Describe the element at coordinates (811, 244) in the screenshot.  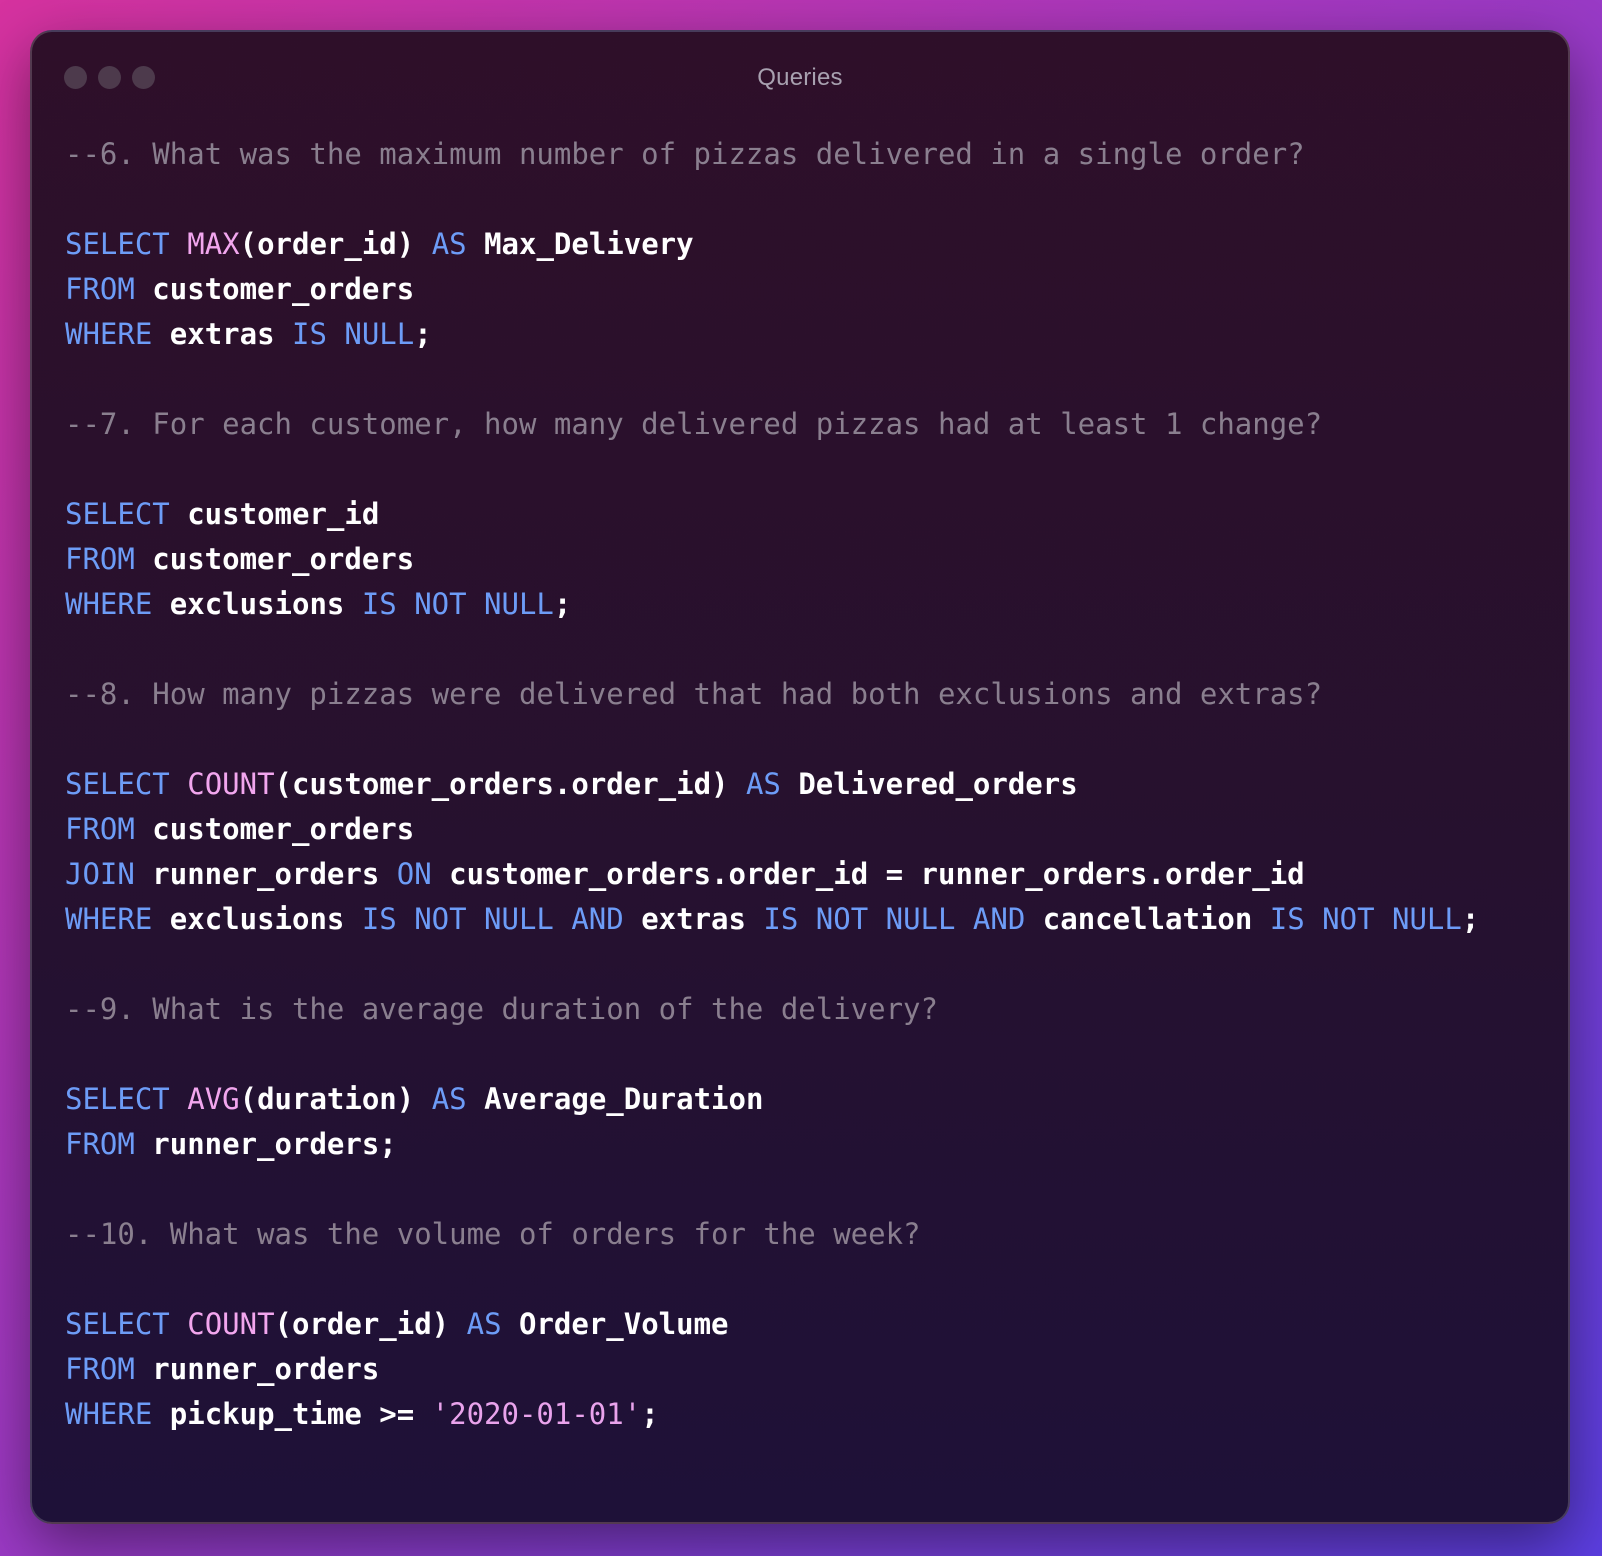
I see `code-line: SELECT MAX(order_id) AS Max_Delivery` at that location.